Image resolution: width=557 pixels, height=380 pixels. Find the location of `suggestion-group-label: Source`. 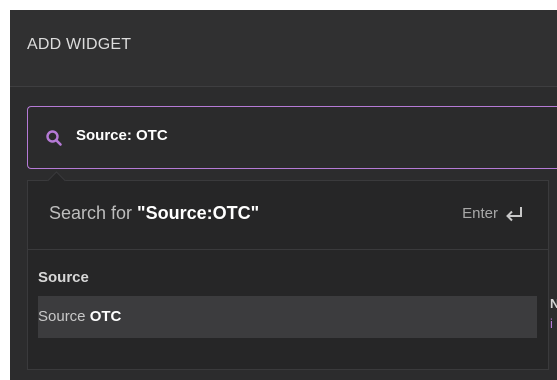

suggestion-group-label: Source is located at coordinates (63, 277).